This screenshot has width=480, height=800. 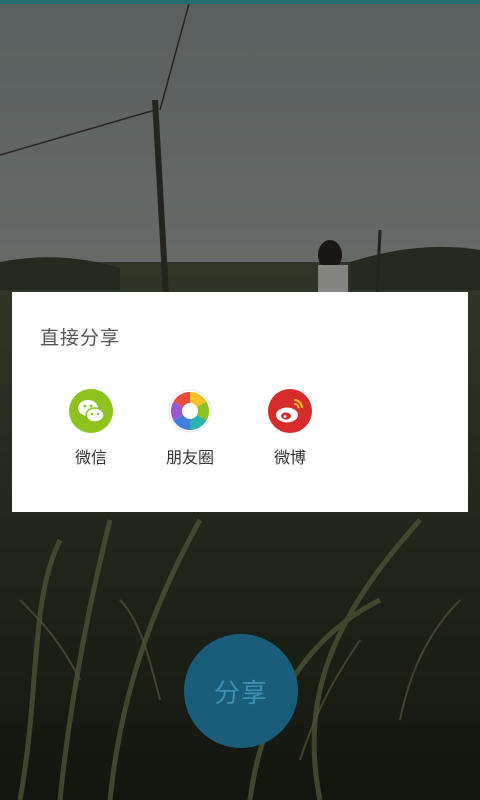 I want to click on share-option-label: 朋友圈, so click(x=189, y=457).